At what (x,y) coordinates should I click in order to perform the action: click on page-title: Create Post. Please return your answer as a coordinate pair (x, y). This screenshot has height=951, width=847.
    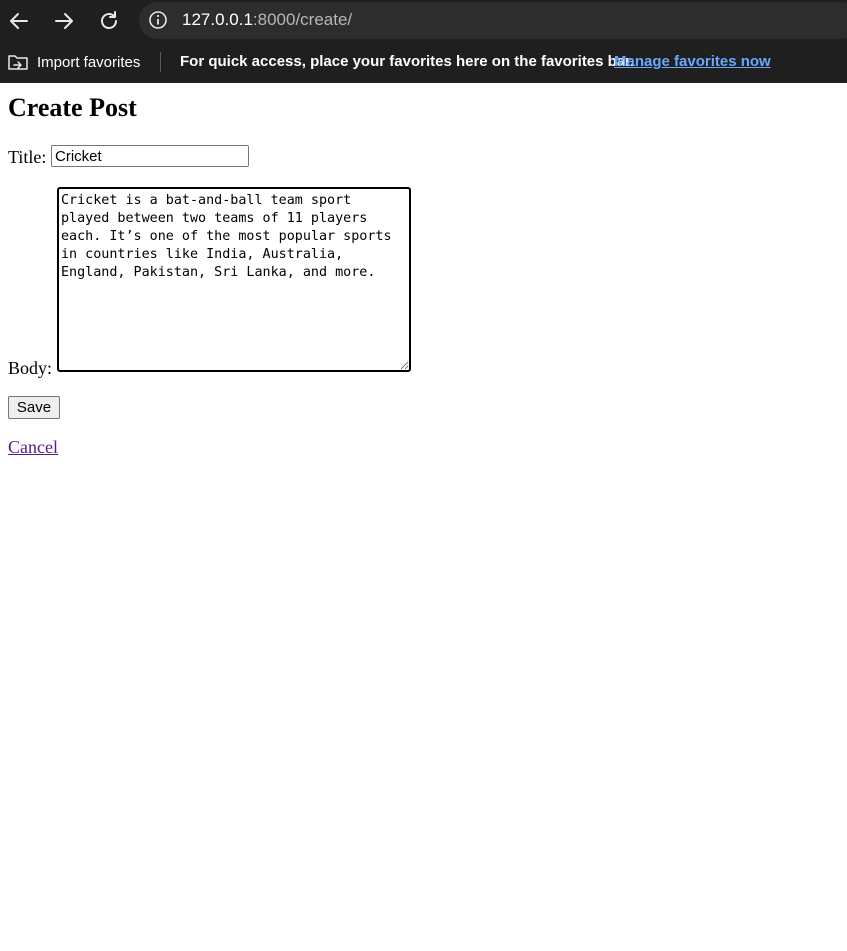
    Looking at the image, I should click on (72, 107).